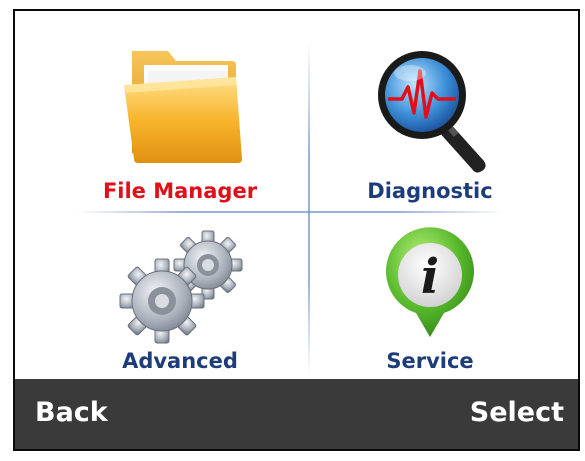 The image size is (585, 461). Describe the element at coordinates (296, 414) in the screenshot. I see `softkey-bar: Back Select` at that location.